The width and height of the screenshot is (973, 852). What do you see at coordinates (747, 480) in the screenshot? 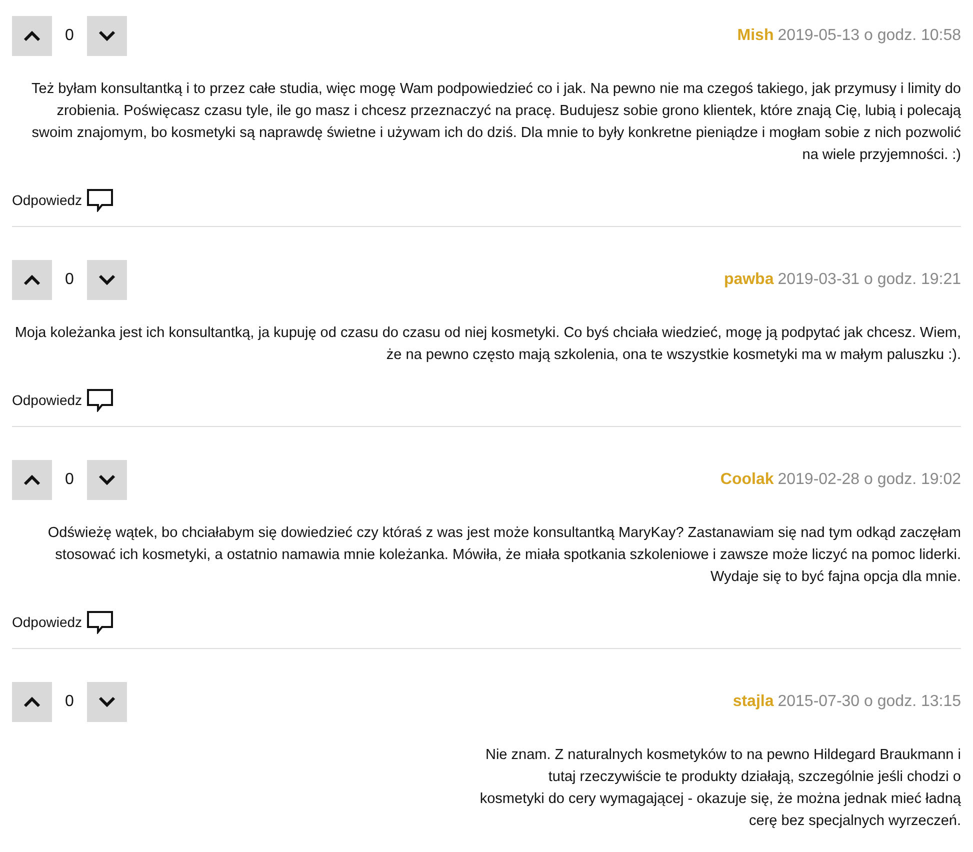
I see `author-name: Coolak` at bounding box center [747, 480].